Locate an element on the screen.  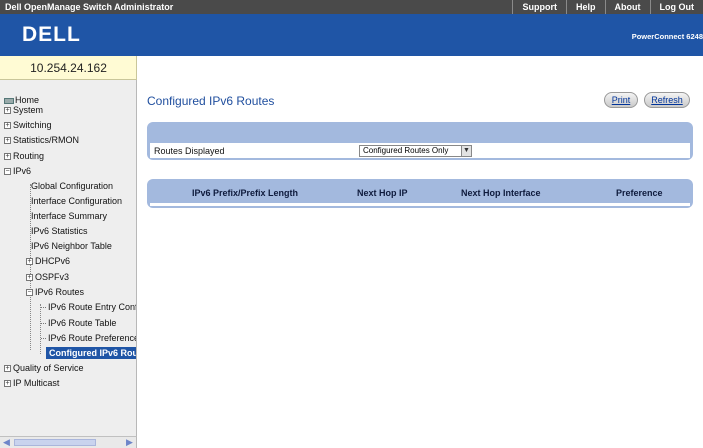
scroll-thumb is located at coordinates (55, 442).